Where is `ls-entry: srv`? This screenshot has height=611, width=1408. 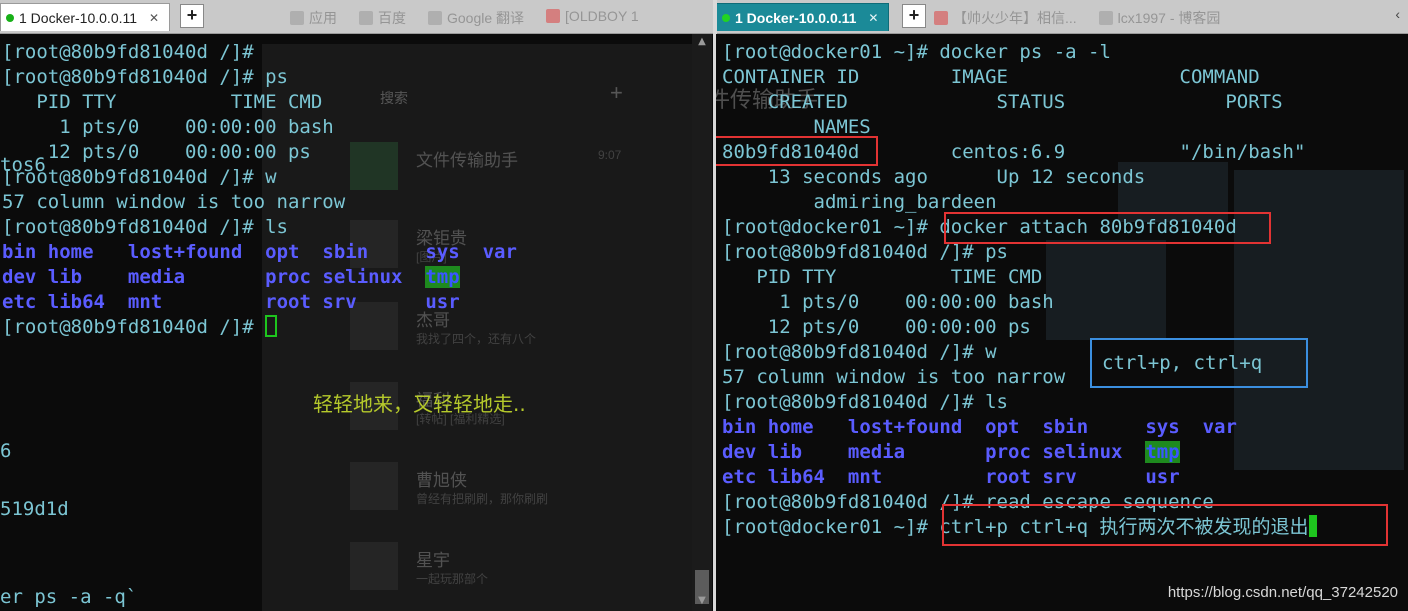
ls-entry: srv is located at coordinates (1059, 477).